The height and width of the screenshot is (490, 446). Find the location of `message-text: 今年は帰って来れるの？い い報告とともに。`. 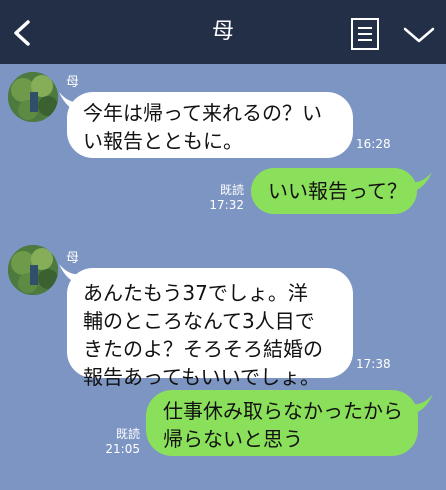

message-text: 今年は帰って来れるの？い い報告とともに。 is located at coordinates (202, 127).